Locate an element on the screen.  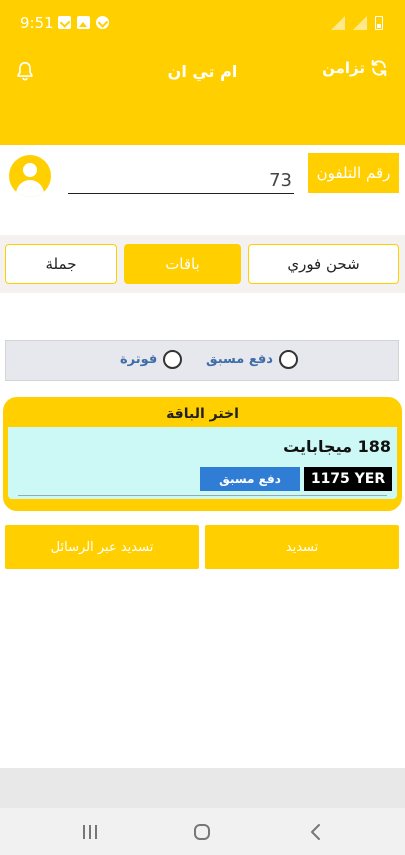
radio-postpaid: فوترة is located at coordinates (151, 359).